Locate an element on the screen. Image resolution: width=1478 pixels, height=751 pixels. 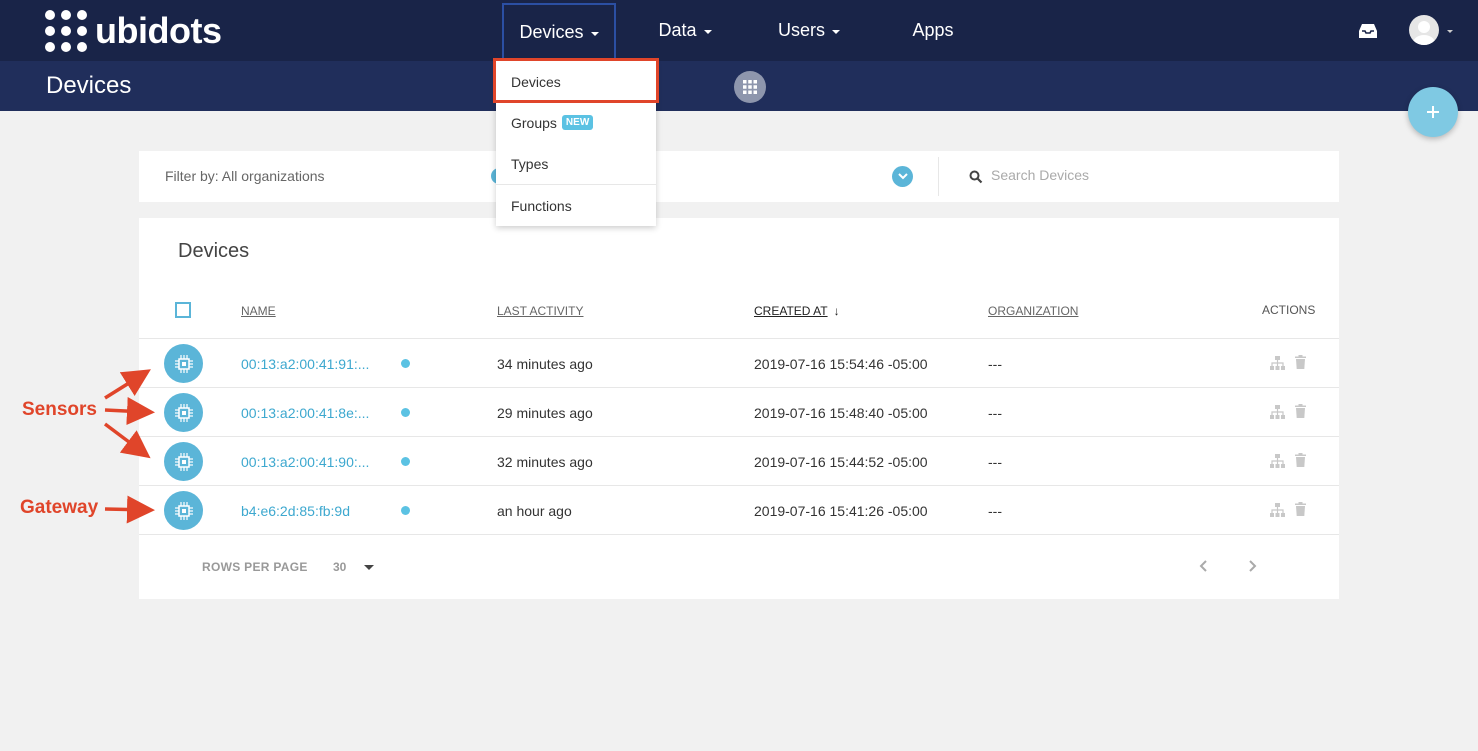
sort-arrow-down-icon: ↓ is located at coordinates (836, 311).